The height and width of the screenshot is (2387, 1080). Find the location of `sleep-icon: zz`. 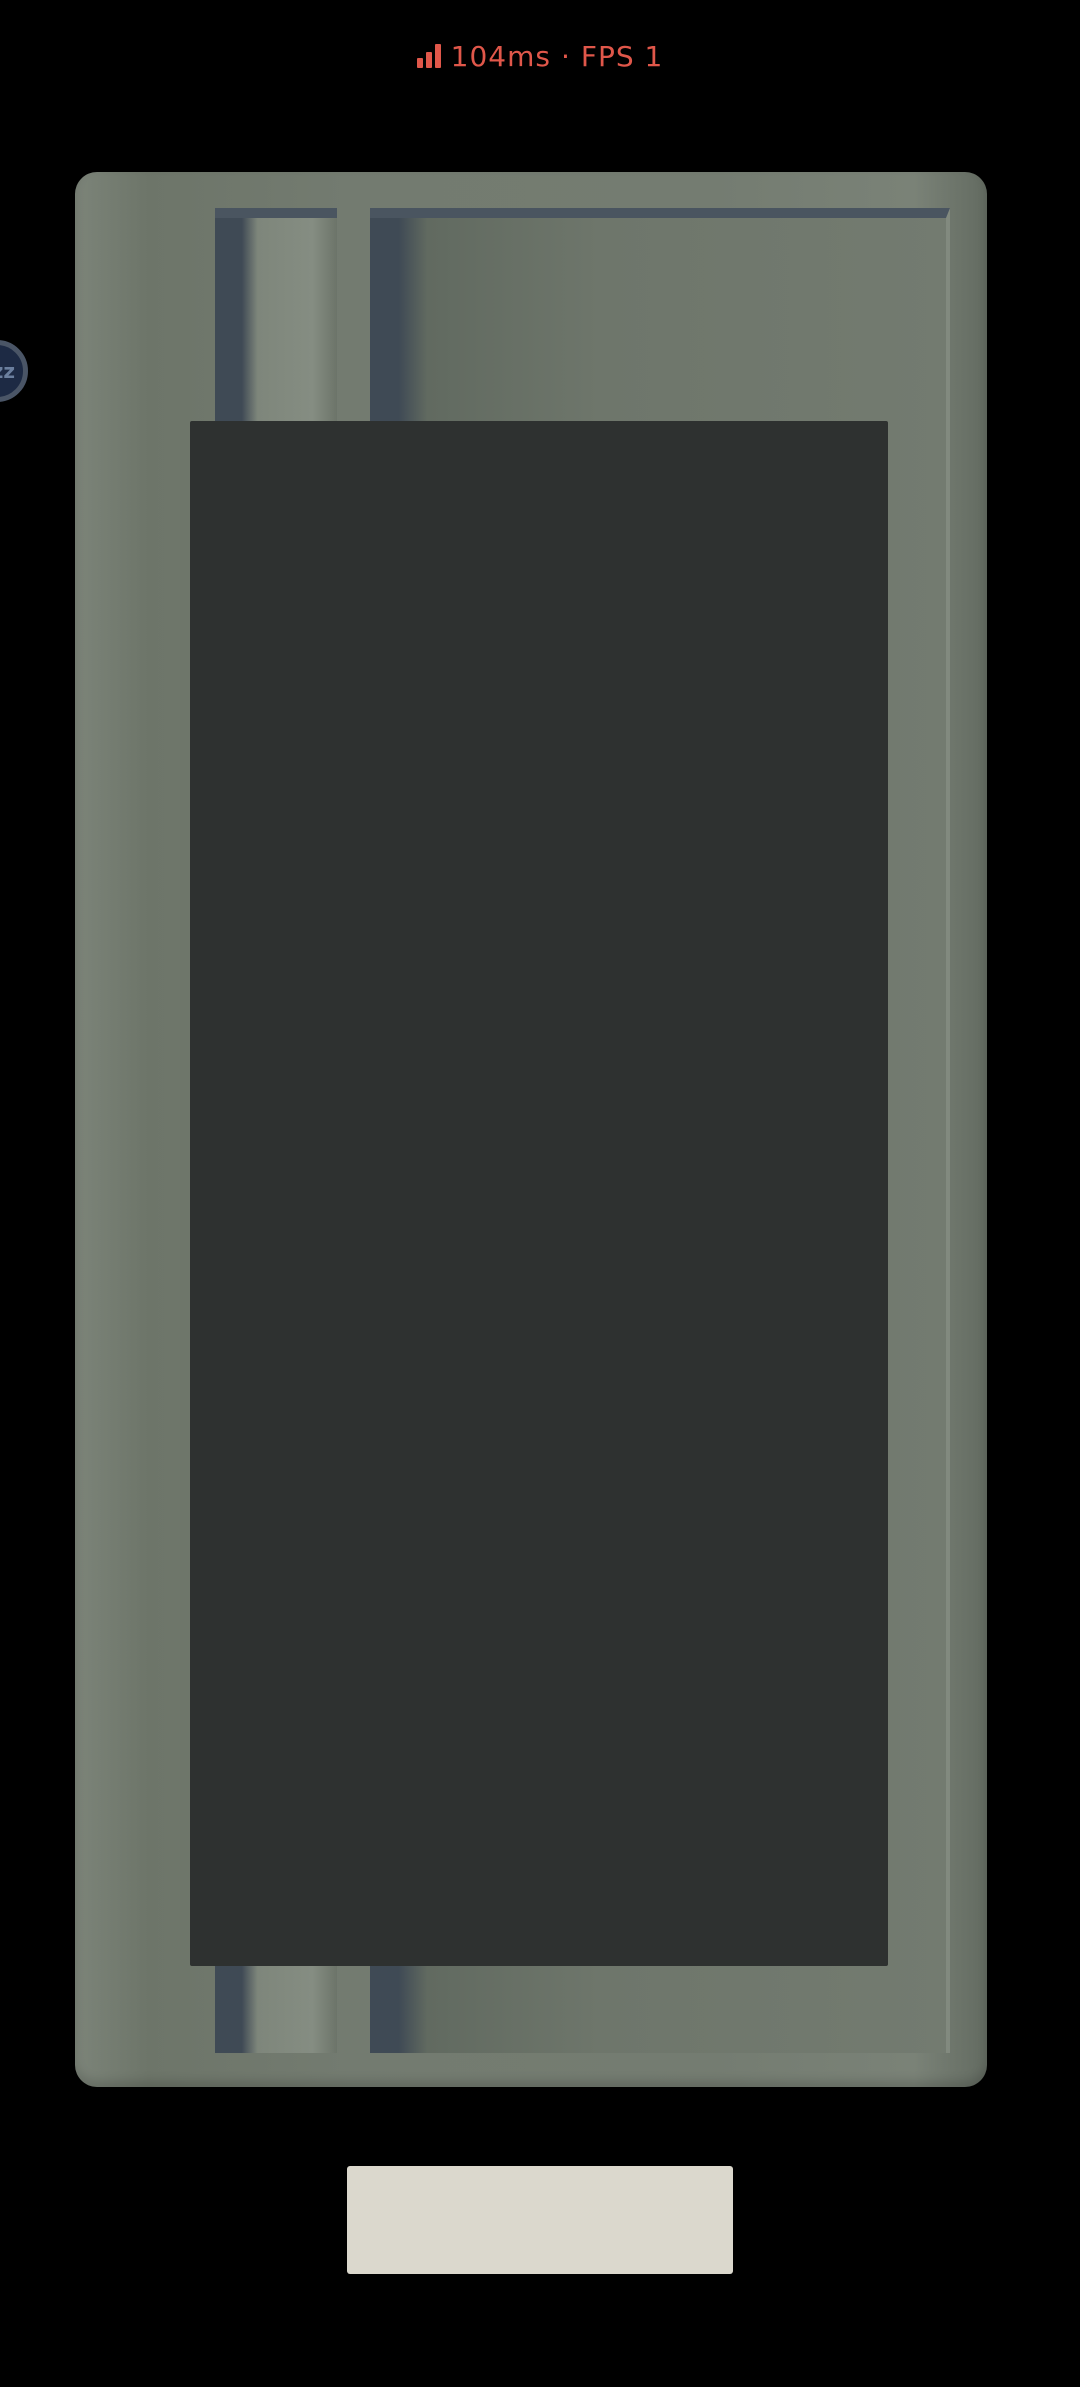

sleep-icon: zz is located at coordinates (14, 371).